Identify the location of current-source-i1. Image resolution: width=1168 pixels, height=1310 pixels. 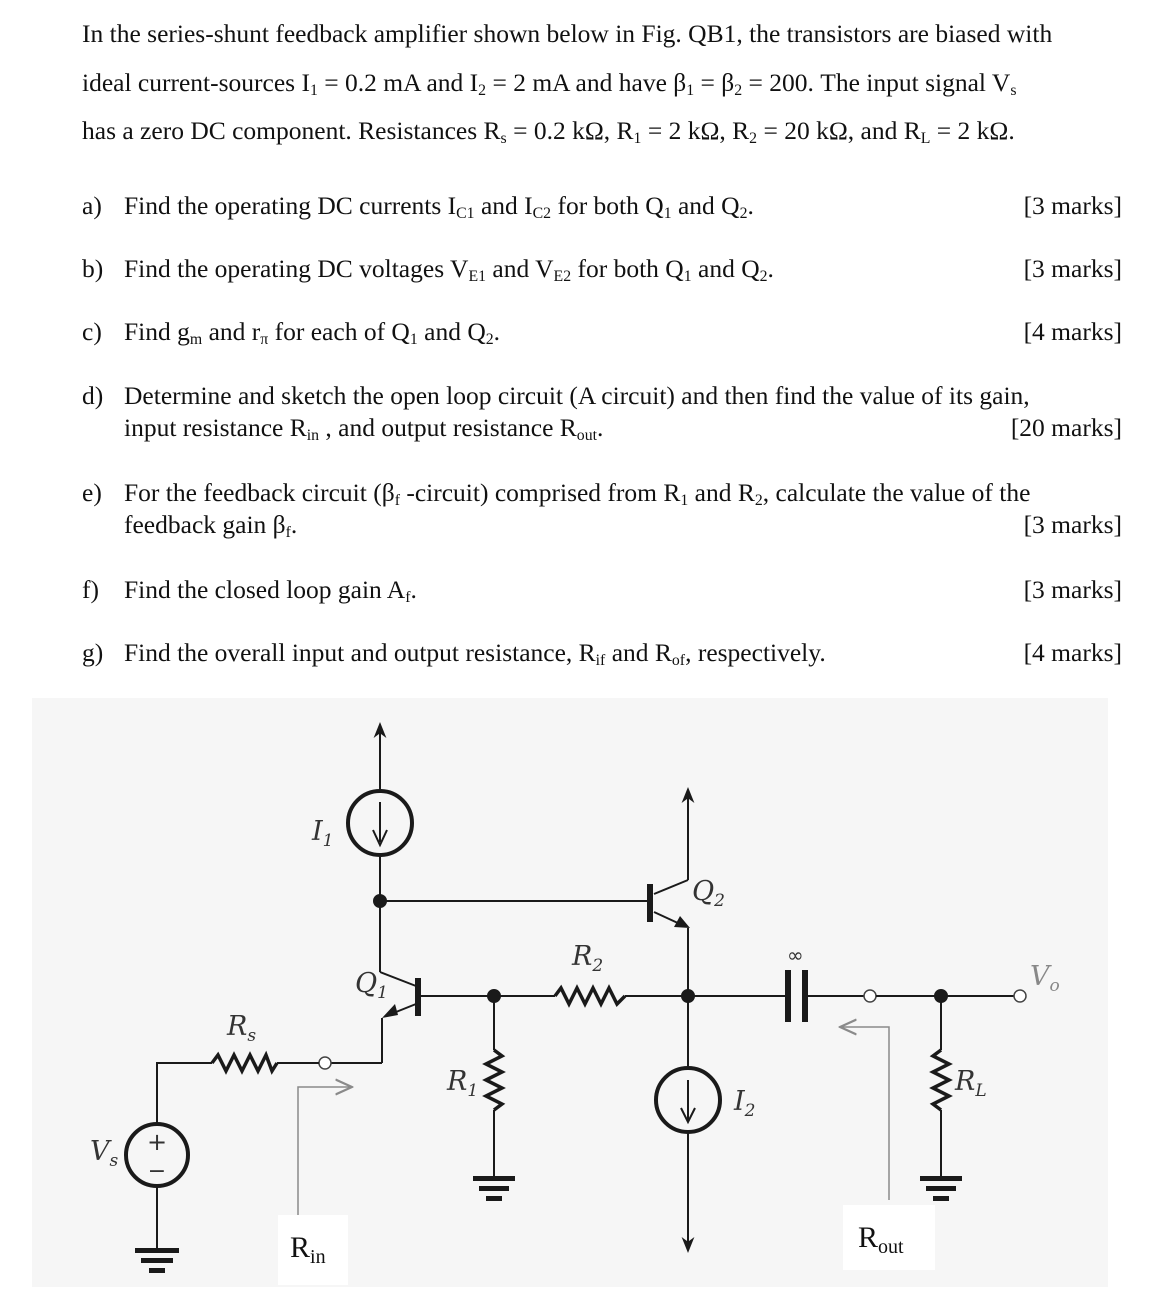
(380, 847).